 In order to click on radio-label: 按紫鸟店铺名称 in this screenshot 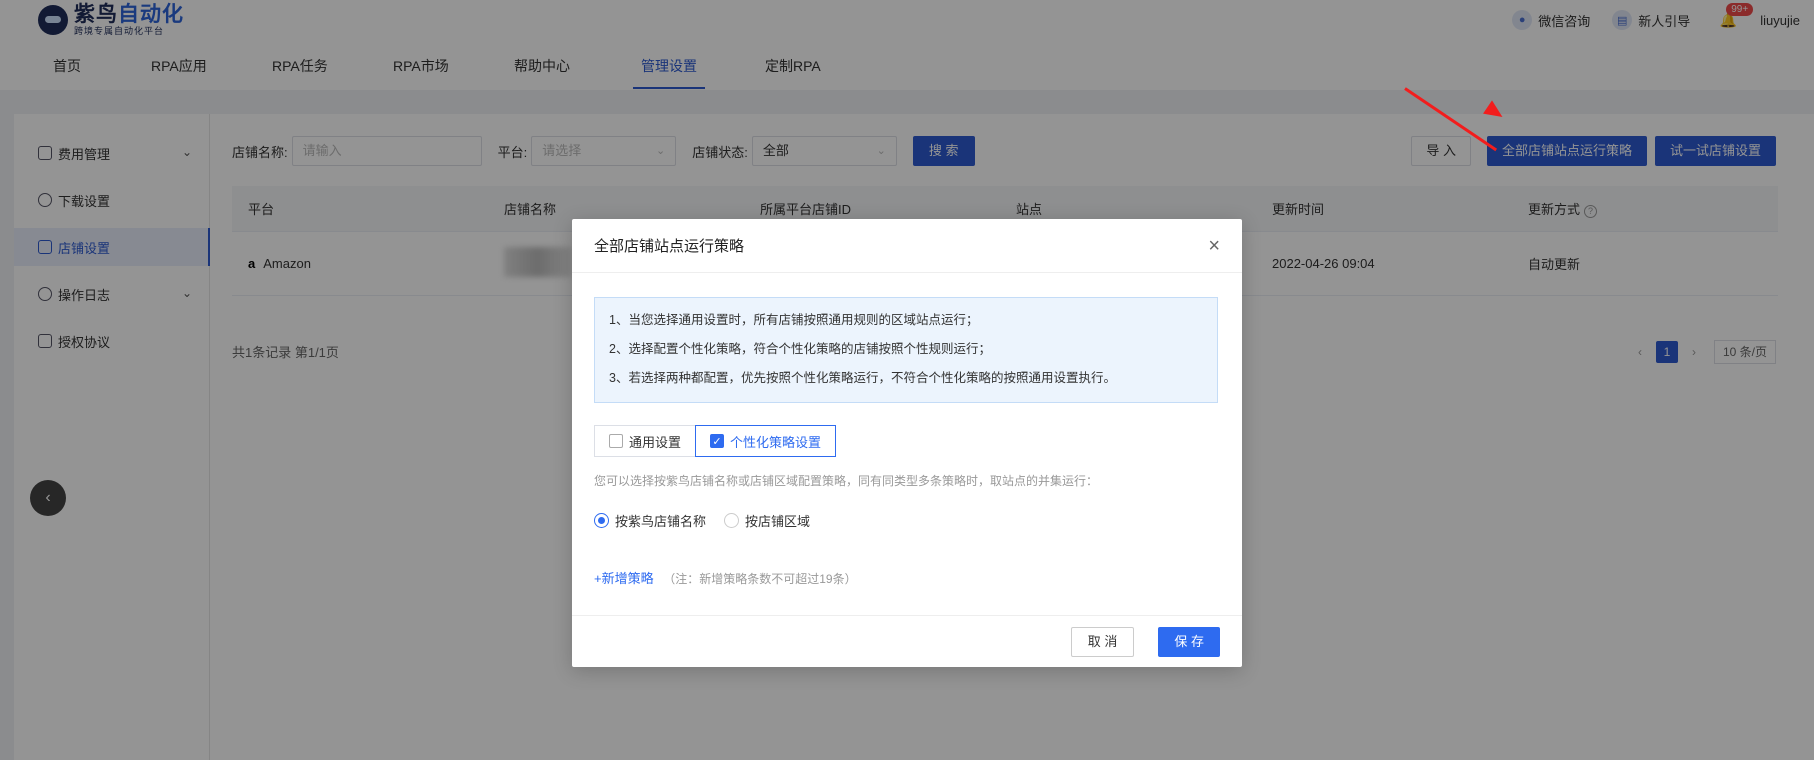, I will do `click(661, 521)`.